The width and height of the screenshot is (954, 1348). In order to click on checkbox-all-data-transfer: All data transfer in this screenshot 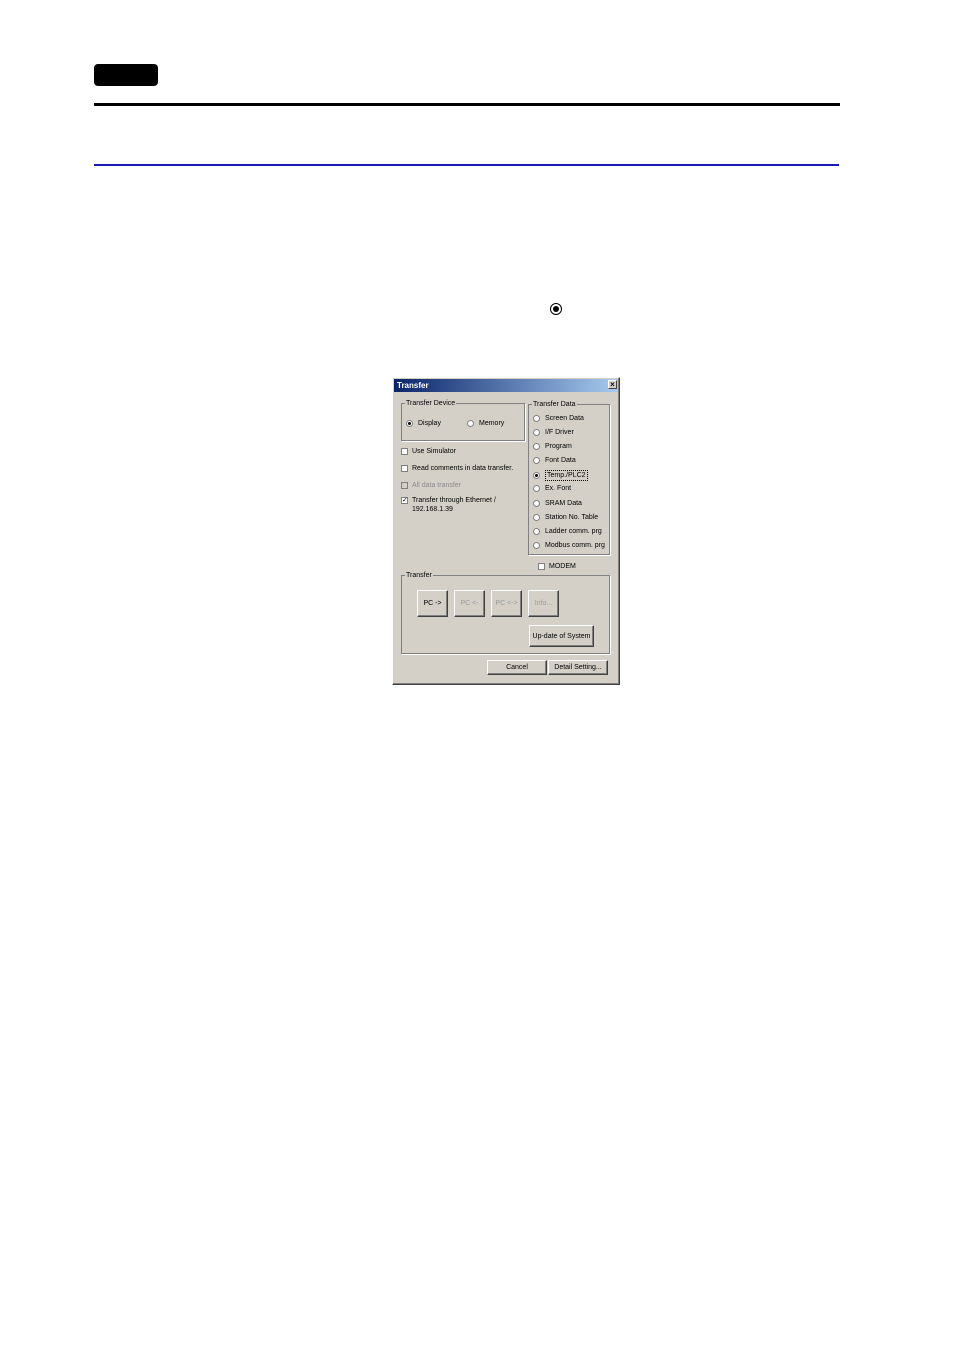, I will do `click(431, 485)`.